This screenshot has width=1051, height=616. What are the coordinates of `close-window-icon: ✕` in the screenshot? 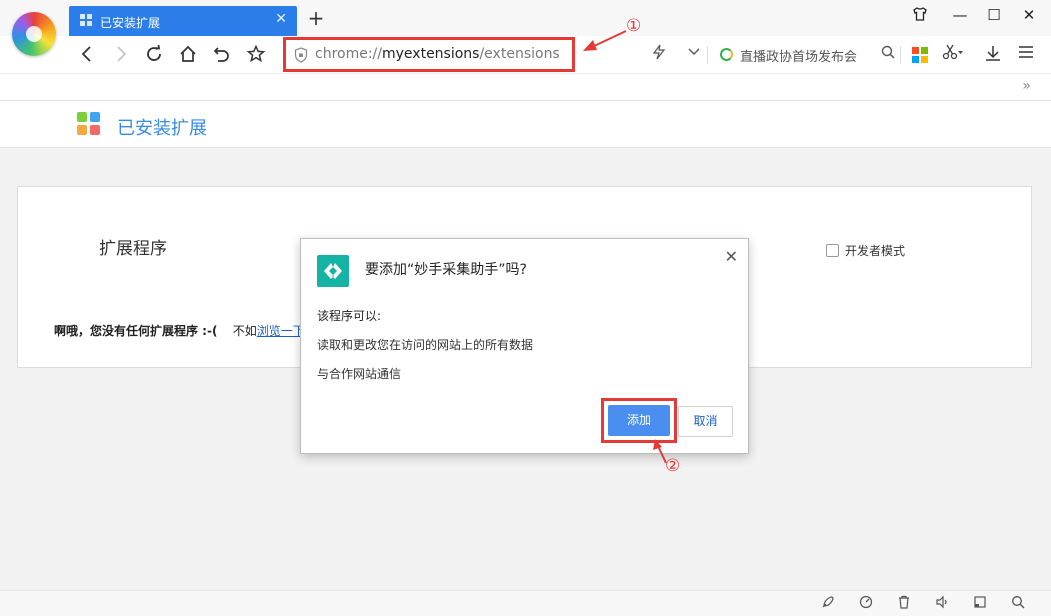 It's located at (1029, 15).